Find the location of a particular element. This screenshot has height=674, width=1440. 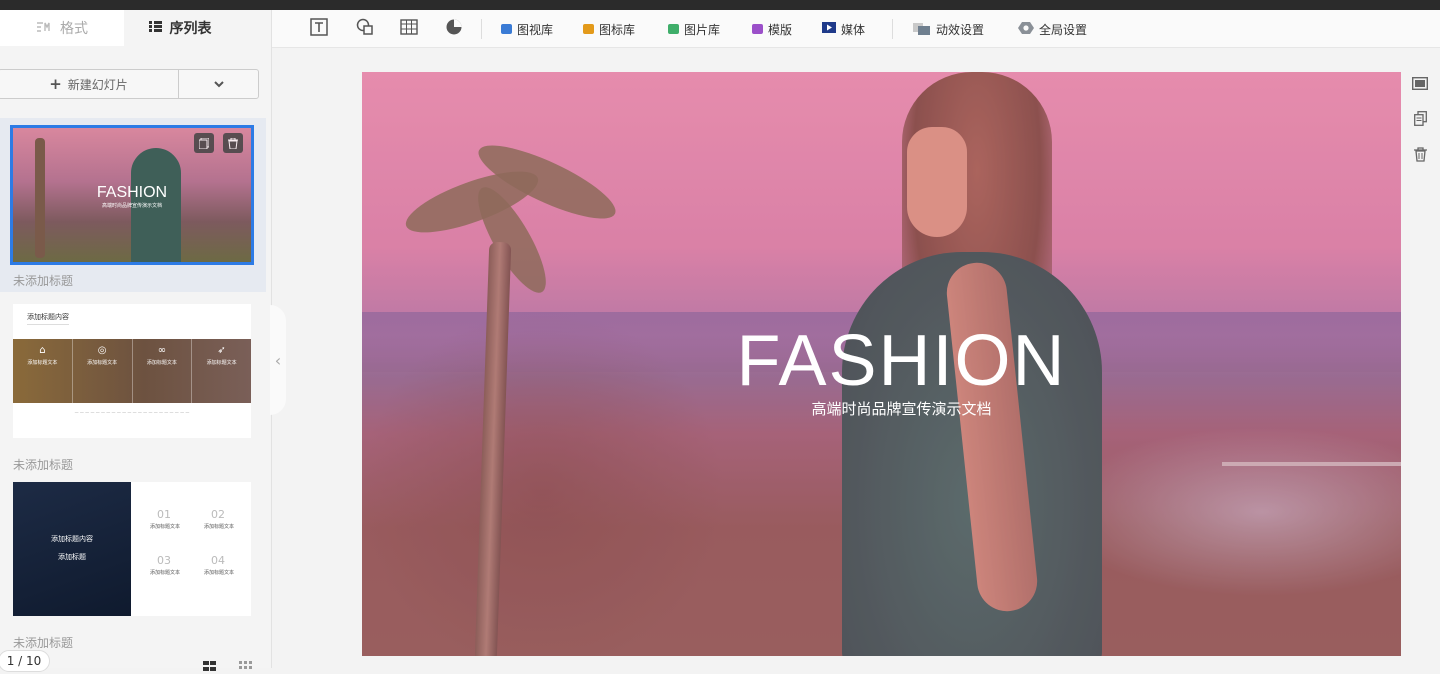

format-icon is located at coordinates (44, 28).